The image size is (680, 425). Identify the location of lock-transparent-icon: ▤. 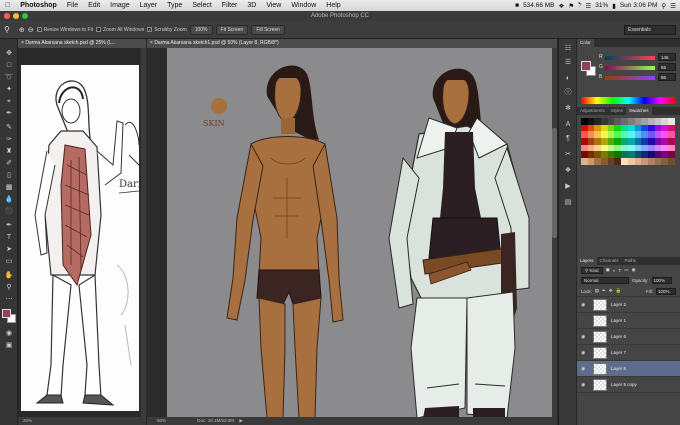
(597, 291).